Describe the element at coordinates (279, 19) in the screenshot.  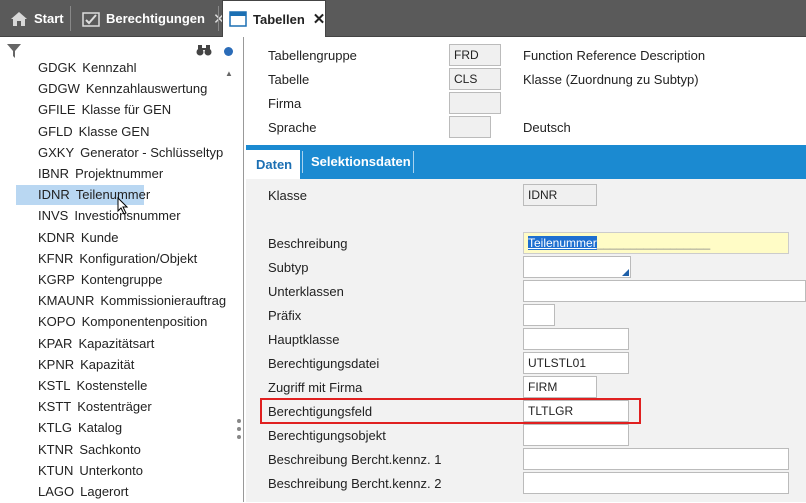
I see `tab-tabellen-label: Tabellen` at that location.